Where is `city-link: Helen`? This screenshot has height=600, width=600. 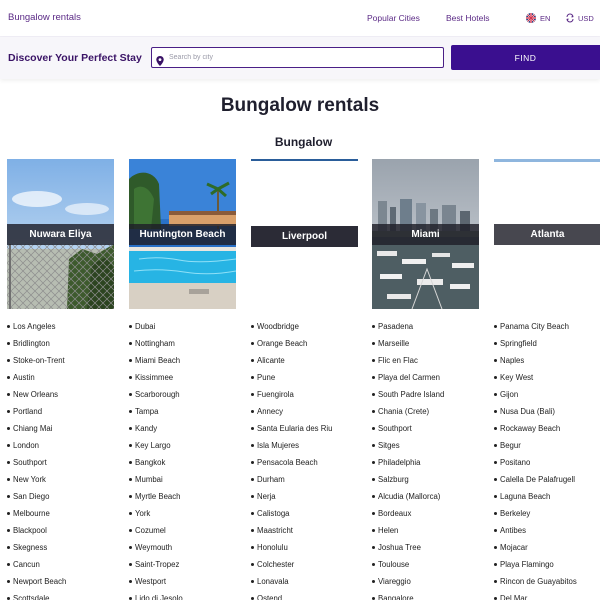
city-link: Helen is located at coordinates (388, 530).